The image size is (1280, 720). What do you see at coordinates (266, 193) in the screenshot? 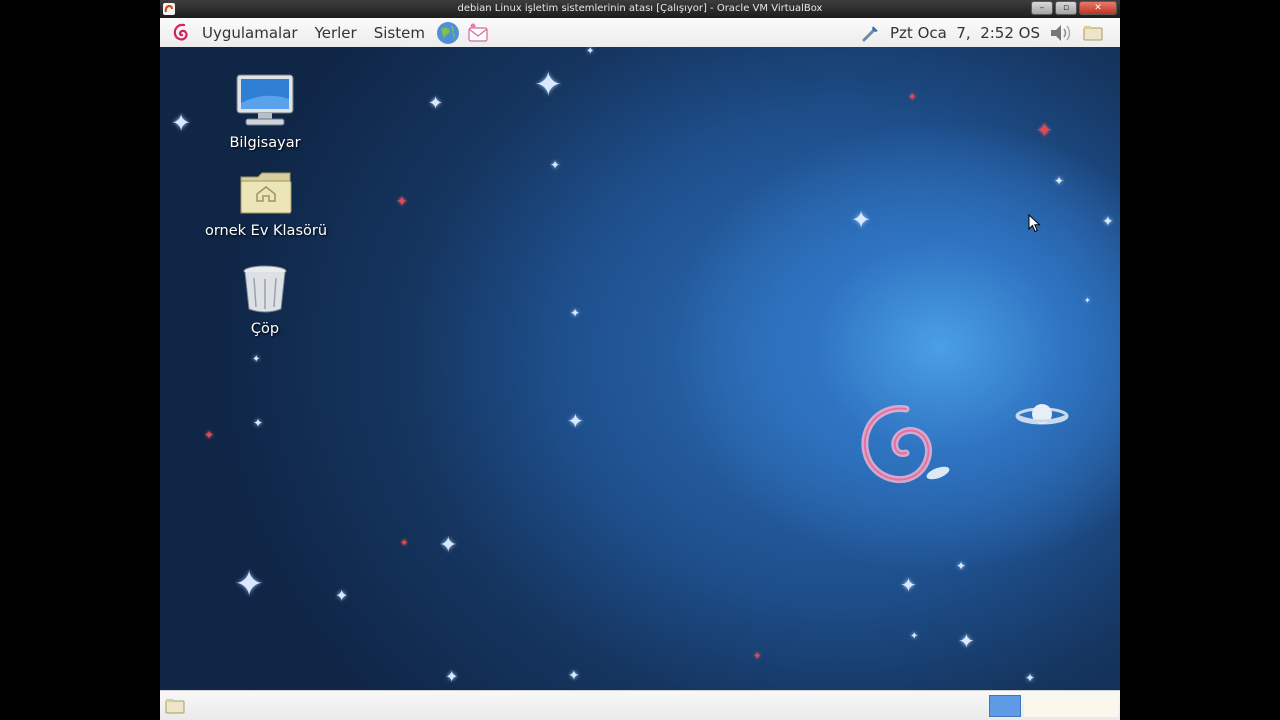
I see `home-folder-icon` at bounding box center [266, 193].